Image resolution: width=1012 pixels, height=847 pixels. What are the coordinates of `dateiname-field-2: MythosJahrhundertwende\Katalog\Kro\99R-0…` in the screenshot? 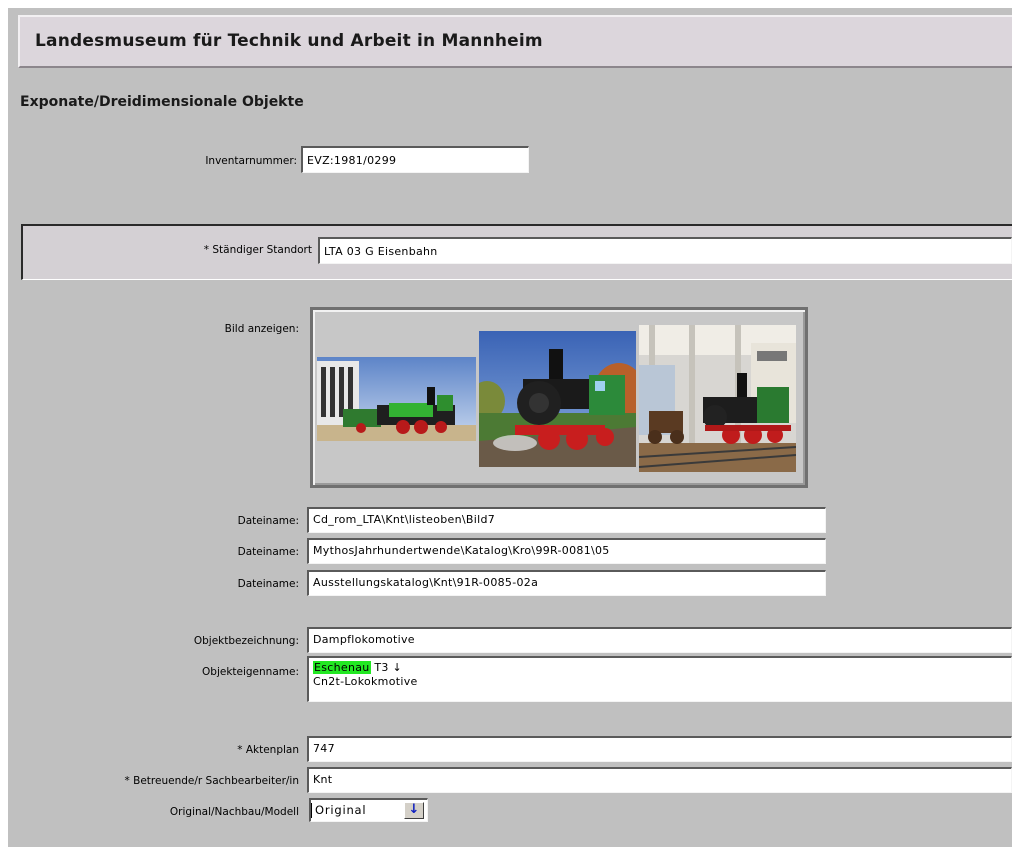 It's located at (566, 551).